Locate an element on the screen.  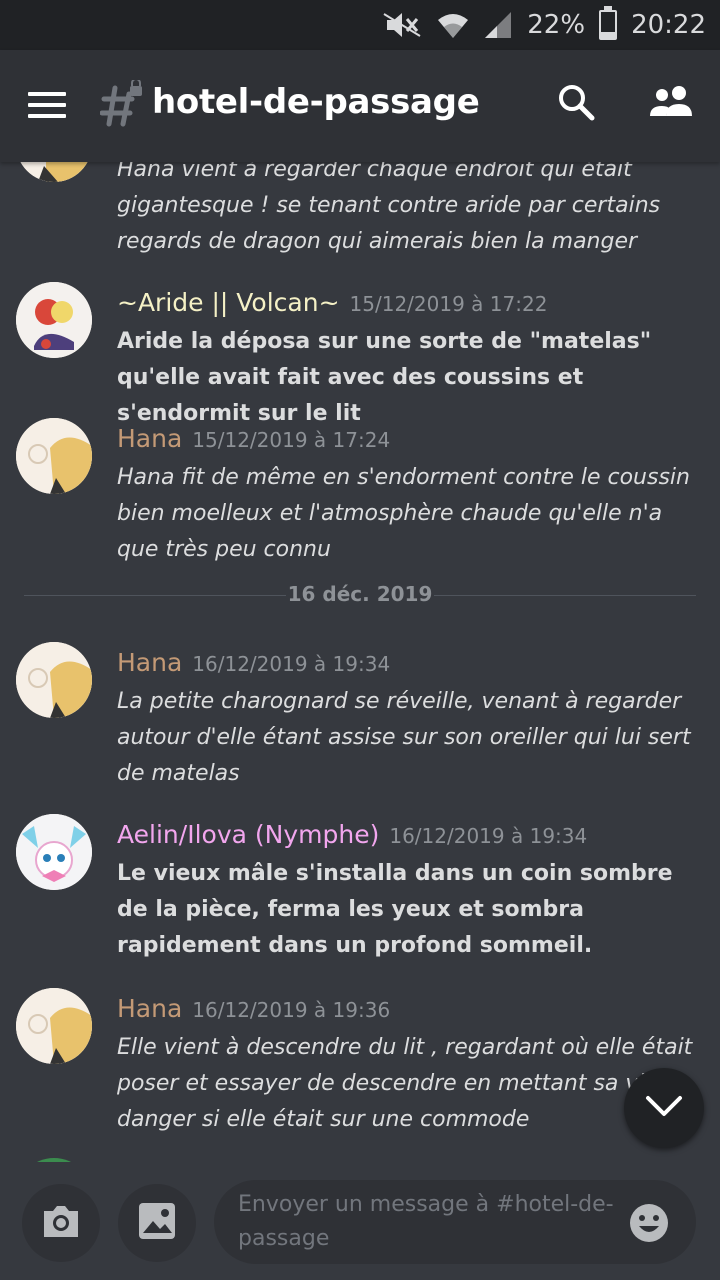
message-author: Hana 16/12/2019 à 19:34 is located at coordinates (253, 662).